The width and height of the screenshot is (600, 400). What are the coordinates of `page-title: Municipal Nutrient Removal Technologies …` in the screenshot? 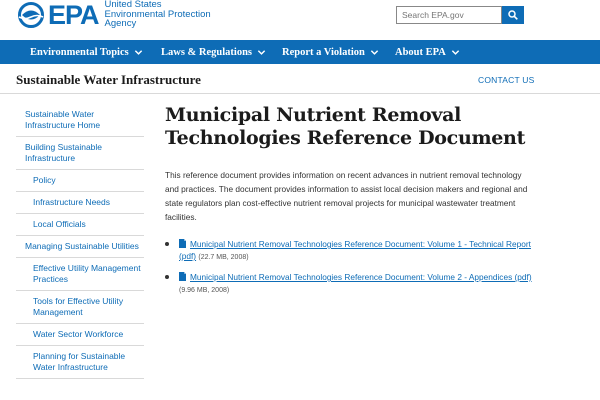 It's located at (345, 126).